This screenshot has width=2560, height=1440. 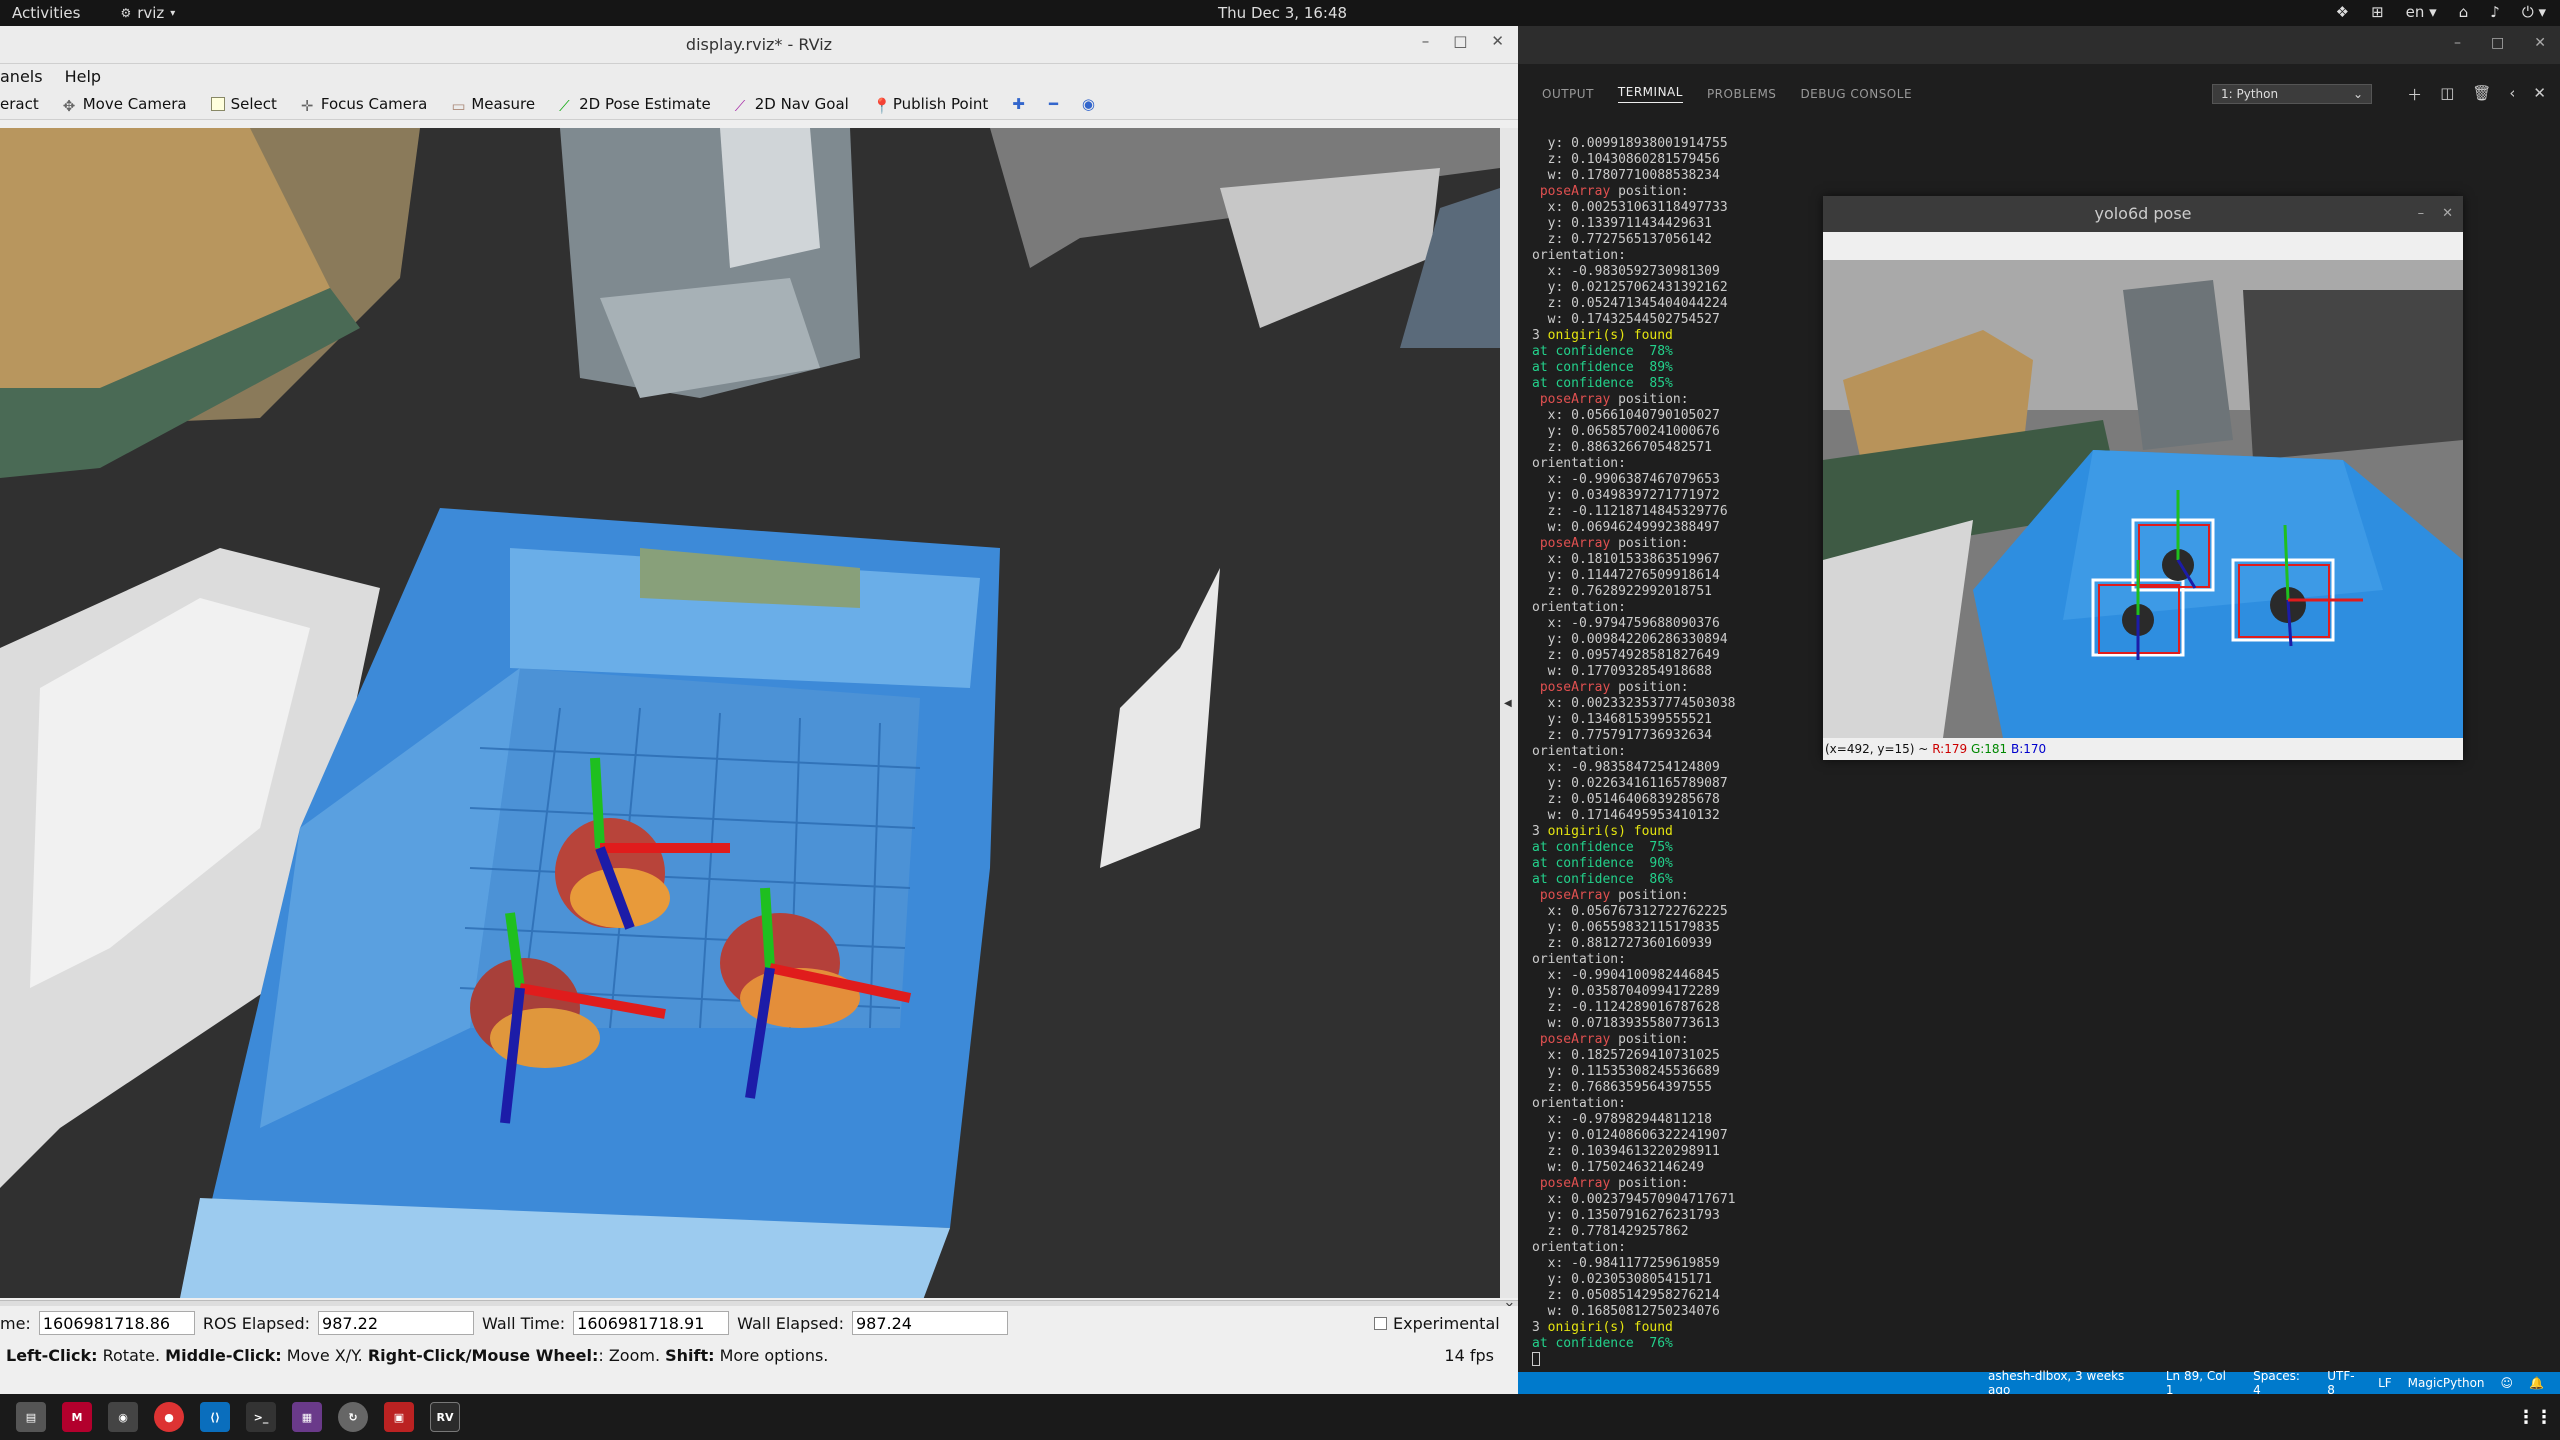 What do you see at coordinates (125, 105) in the screenshot?
I see `move-camera-tool: ✥ Move Camera` at bounding box center [125, 105].